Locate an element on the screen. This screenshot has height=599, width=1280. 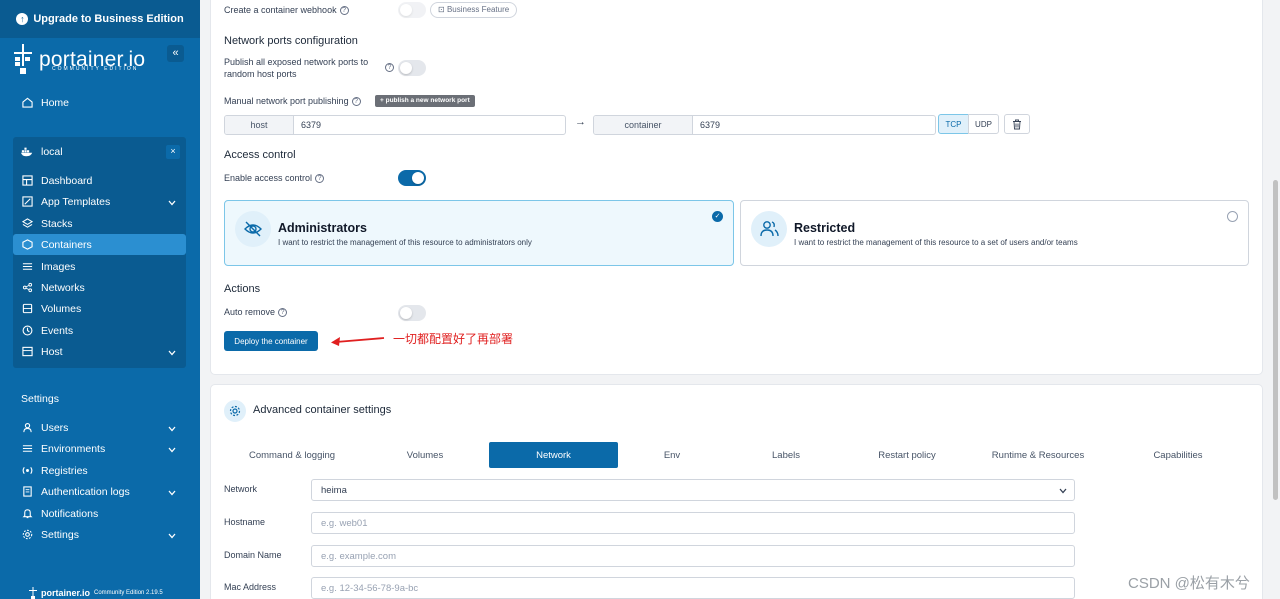
tab-runtime-resources: Runtime & Resources is located at coordinates (1038, 455).